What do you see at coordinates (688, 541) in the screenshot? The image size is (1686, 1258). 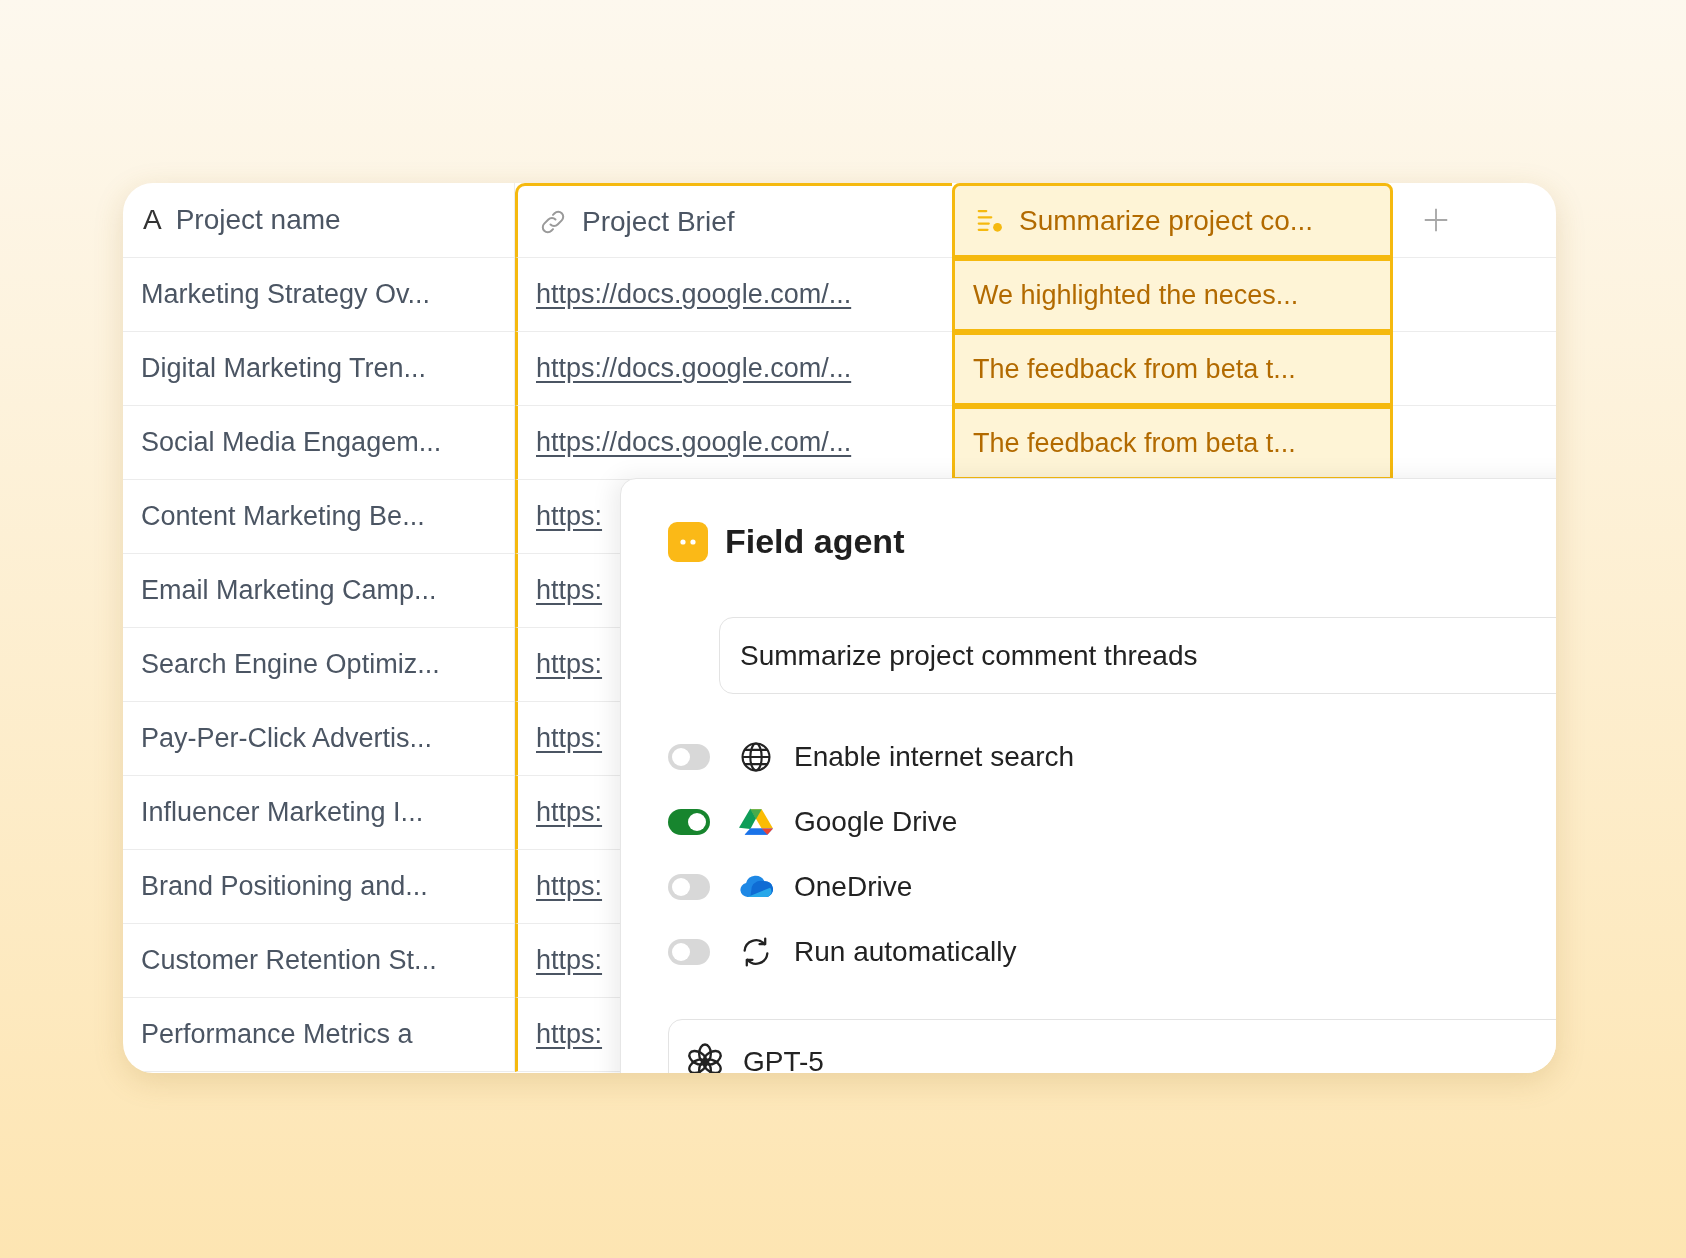 I see `agent-face-icon` at bounding box center [688, 541].